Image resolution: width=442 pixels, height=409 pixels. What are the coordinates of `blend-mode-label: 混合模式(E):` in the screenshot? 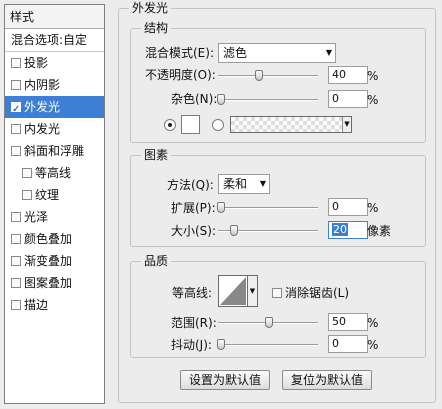 It's located at (179, 53).